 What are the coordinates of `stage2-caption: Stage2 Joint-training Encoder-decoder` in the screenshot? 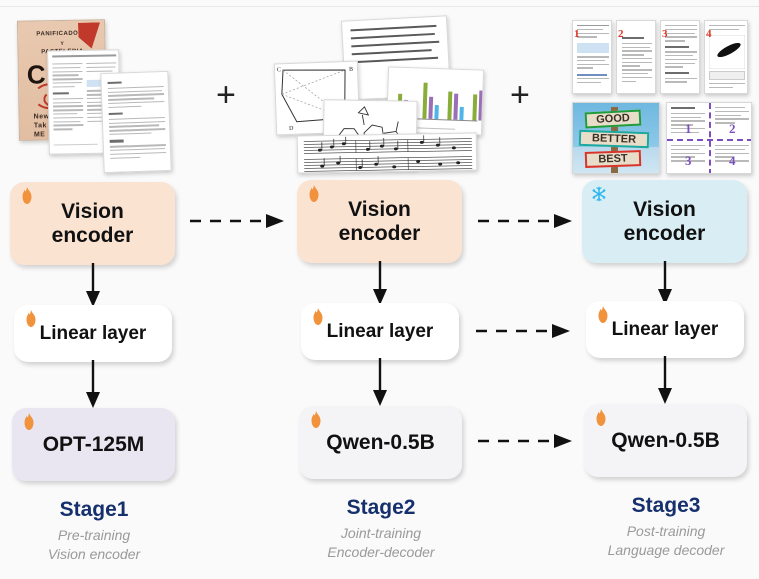 It's located at (381, 529).